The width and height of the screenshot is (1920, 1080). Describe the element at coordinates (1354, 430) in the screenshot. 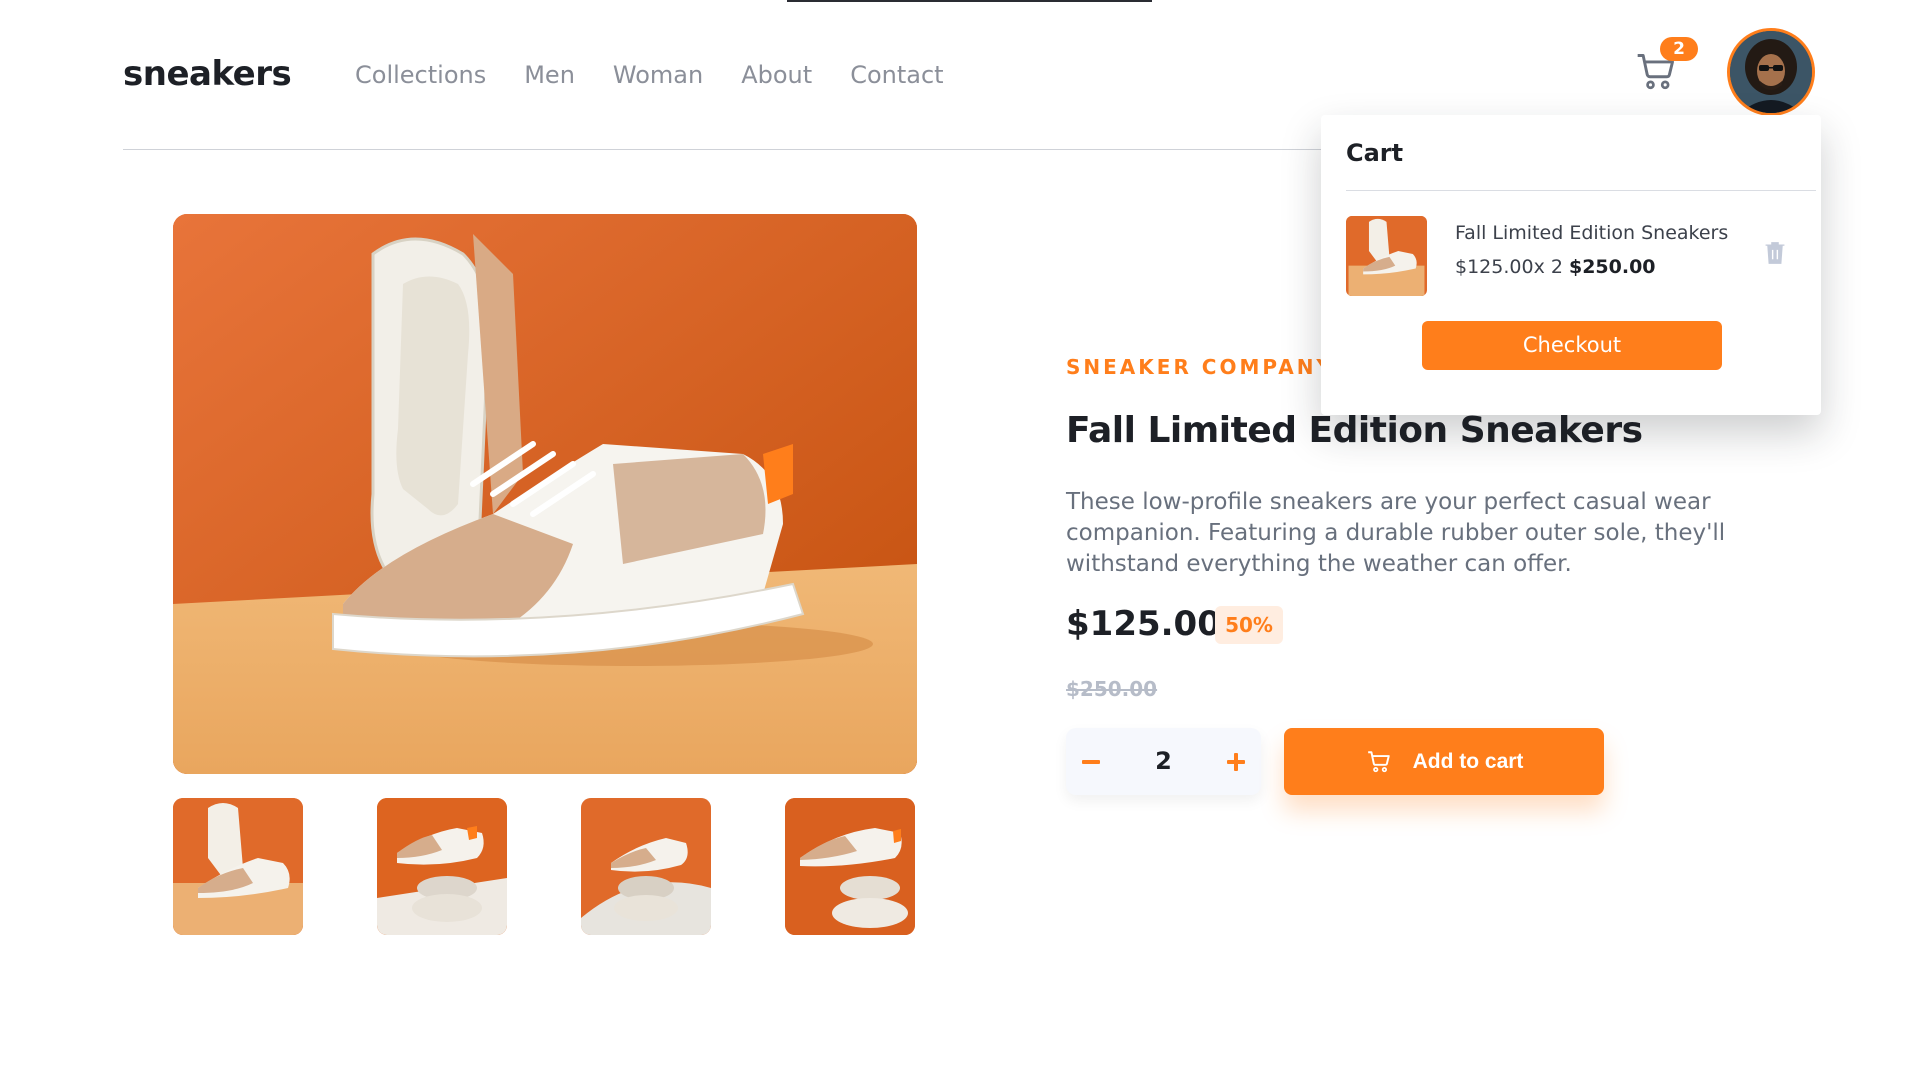

I see `product-title: Fall Limited Edition Sneakers` at that location.